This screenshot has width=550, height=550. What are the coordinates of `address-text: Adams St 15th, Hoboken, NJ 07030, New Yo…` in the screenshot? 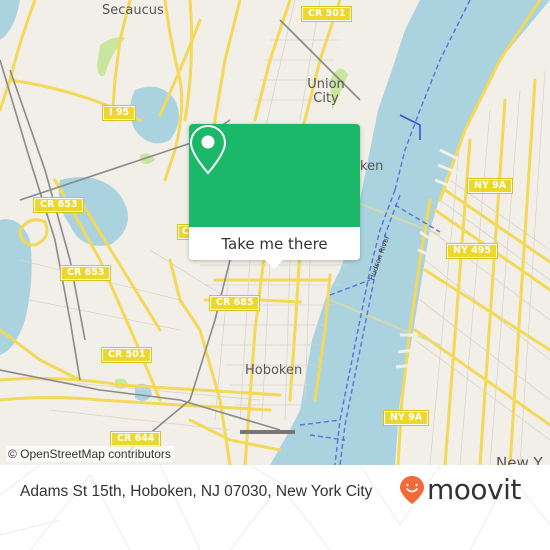 It's located at (196, 491).